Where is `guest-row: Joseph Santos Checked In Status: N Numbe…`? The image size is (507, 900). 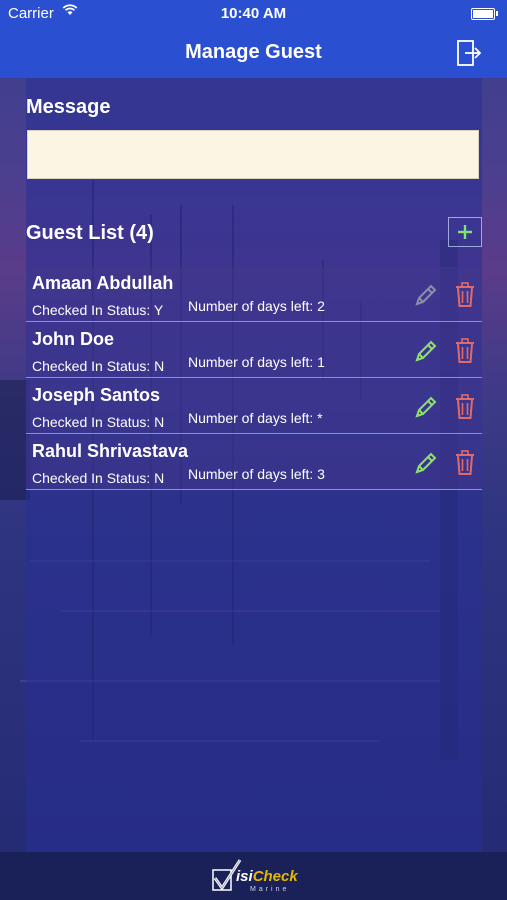 guest-row: Joseph Santos Checked In Status: N Numbe… is located at coordinates (254, 406).